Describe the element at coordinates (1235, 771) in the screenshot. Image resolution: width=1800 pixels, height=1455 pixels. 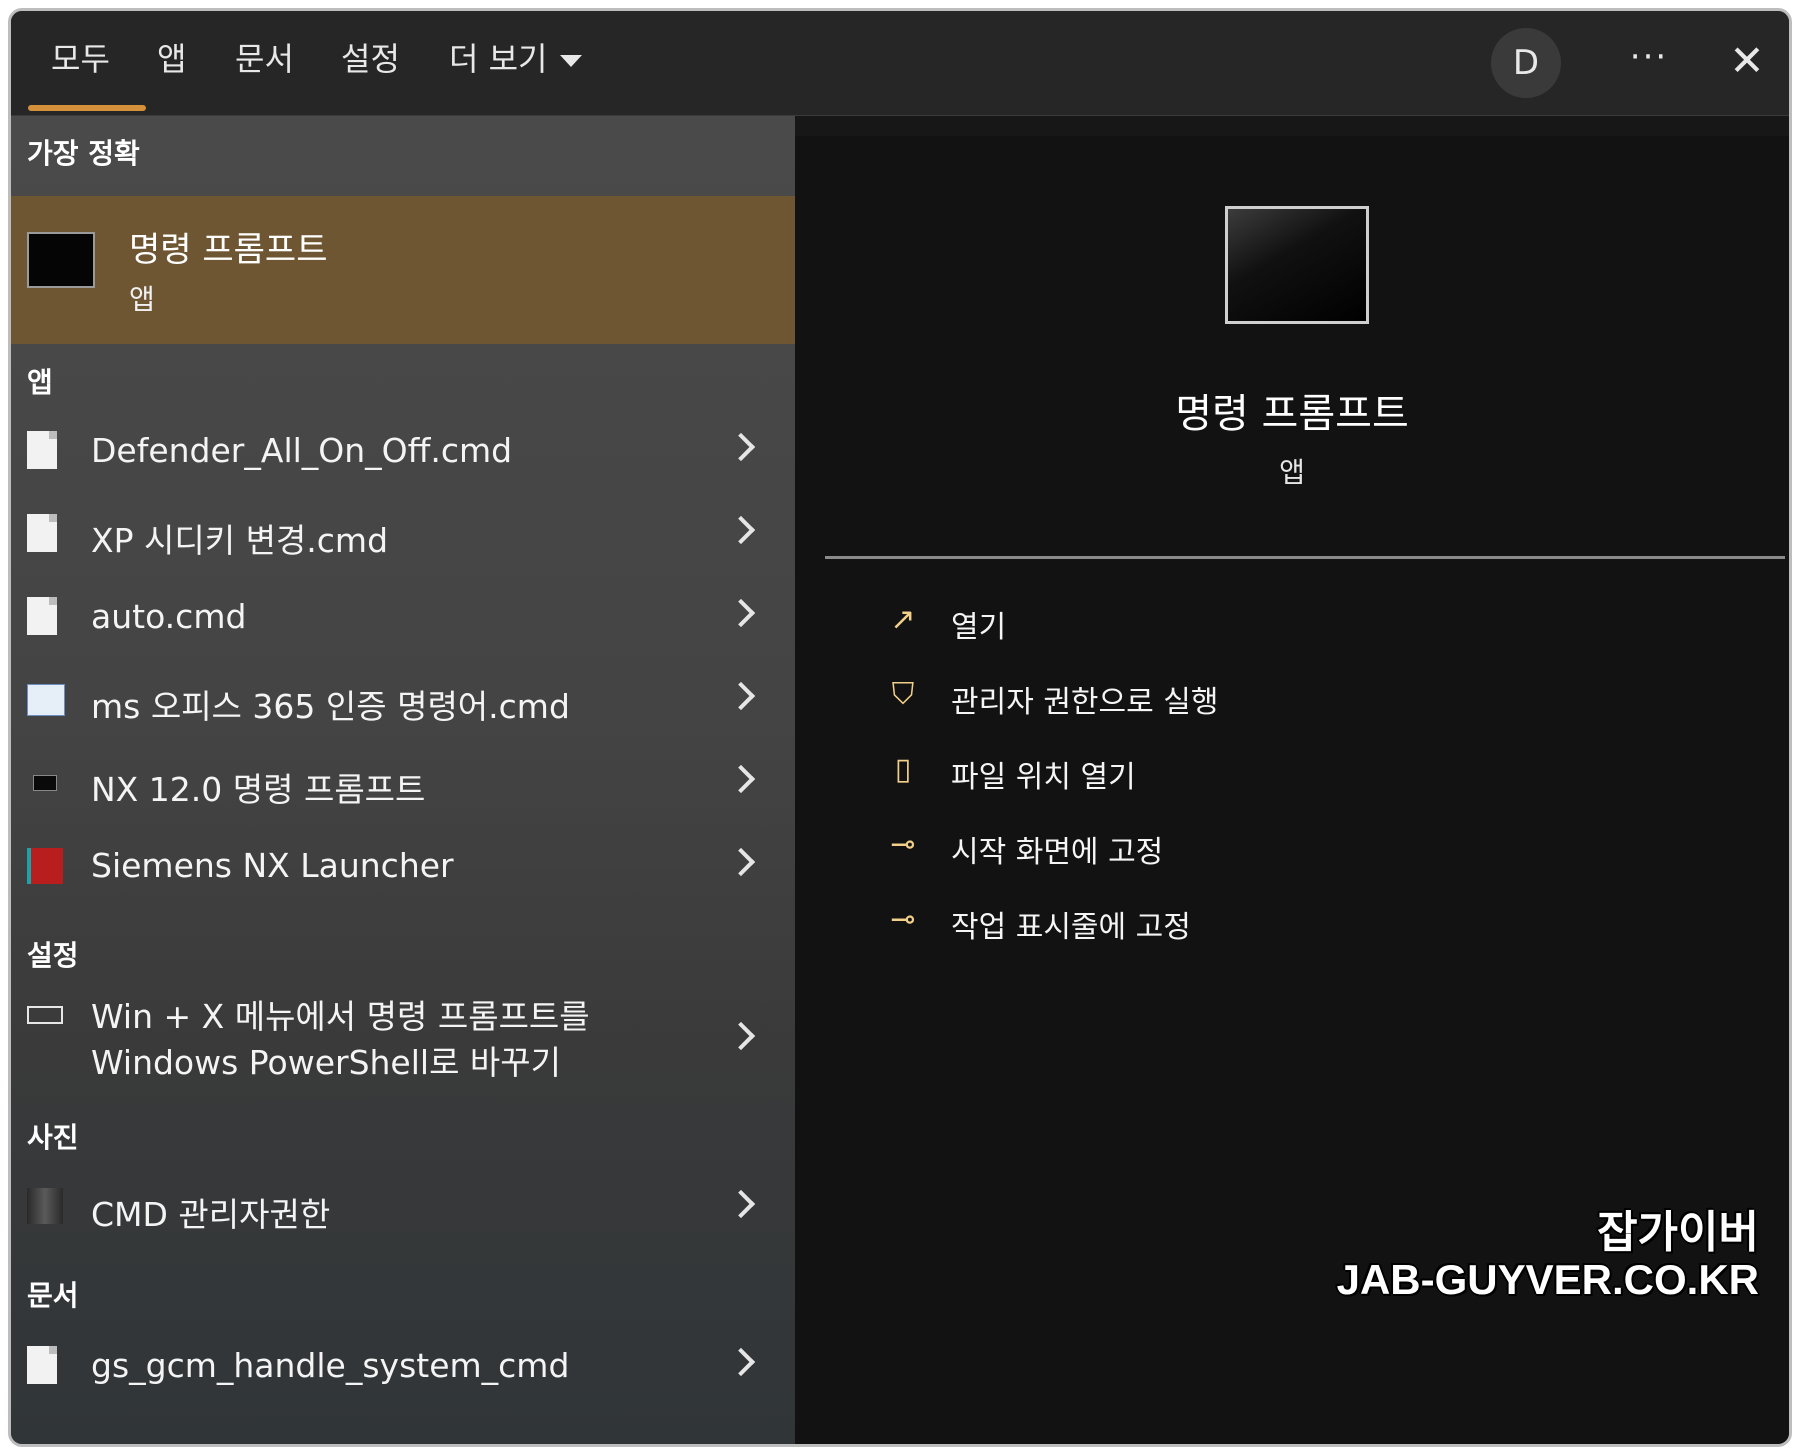
I see `open-file-location-action: ▯ 파일 위치 열기` at that location.